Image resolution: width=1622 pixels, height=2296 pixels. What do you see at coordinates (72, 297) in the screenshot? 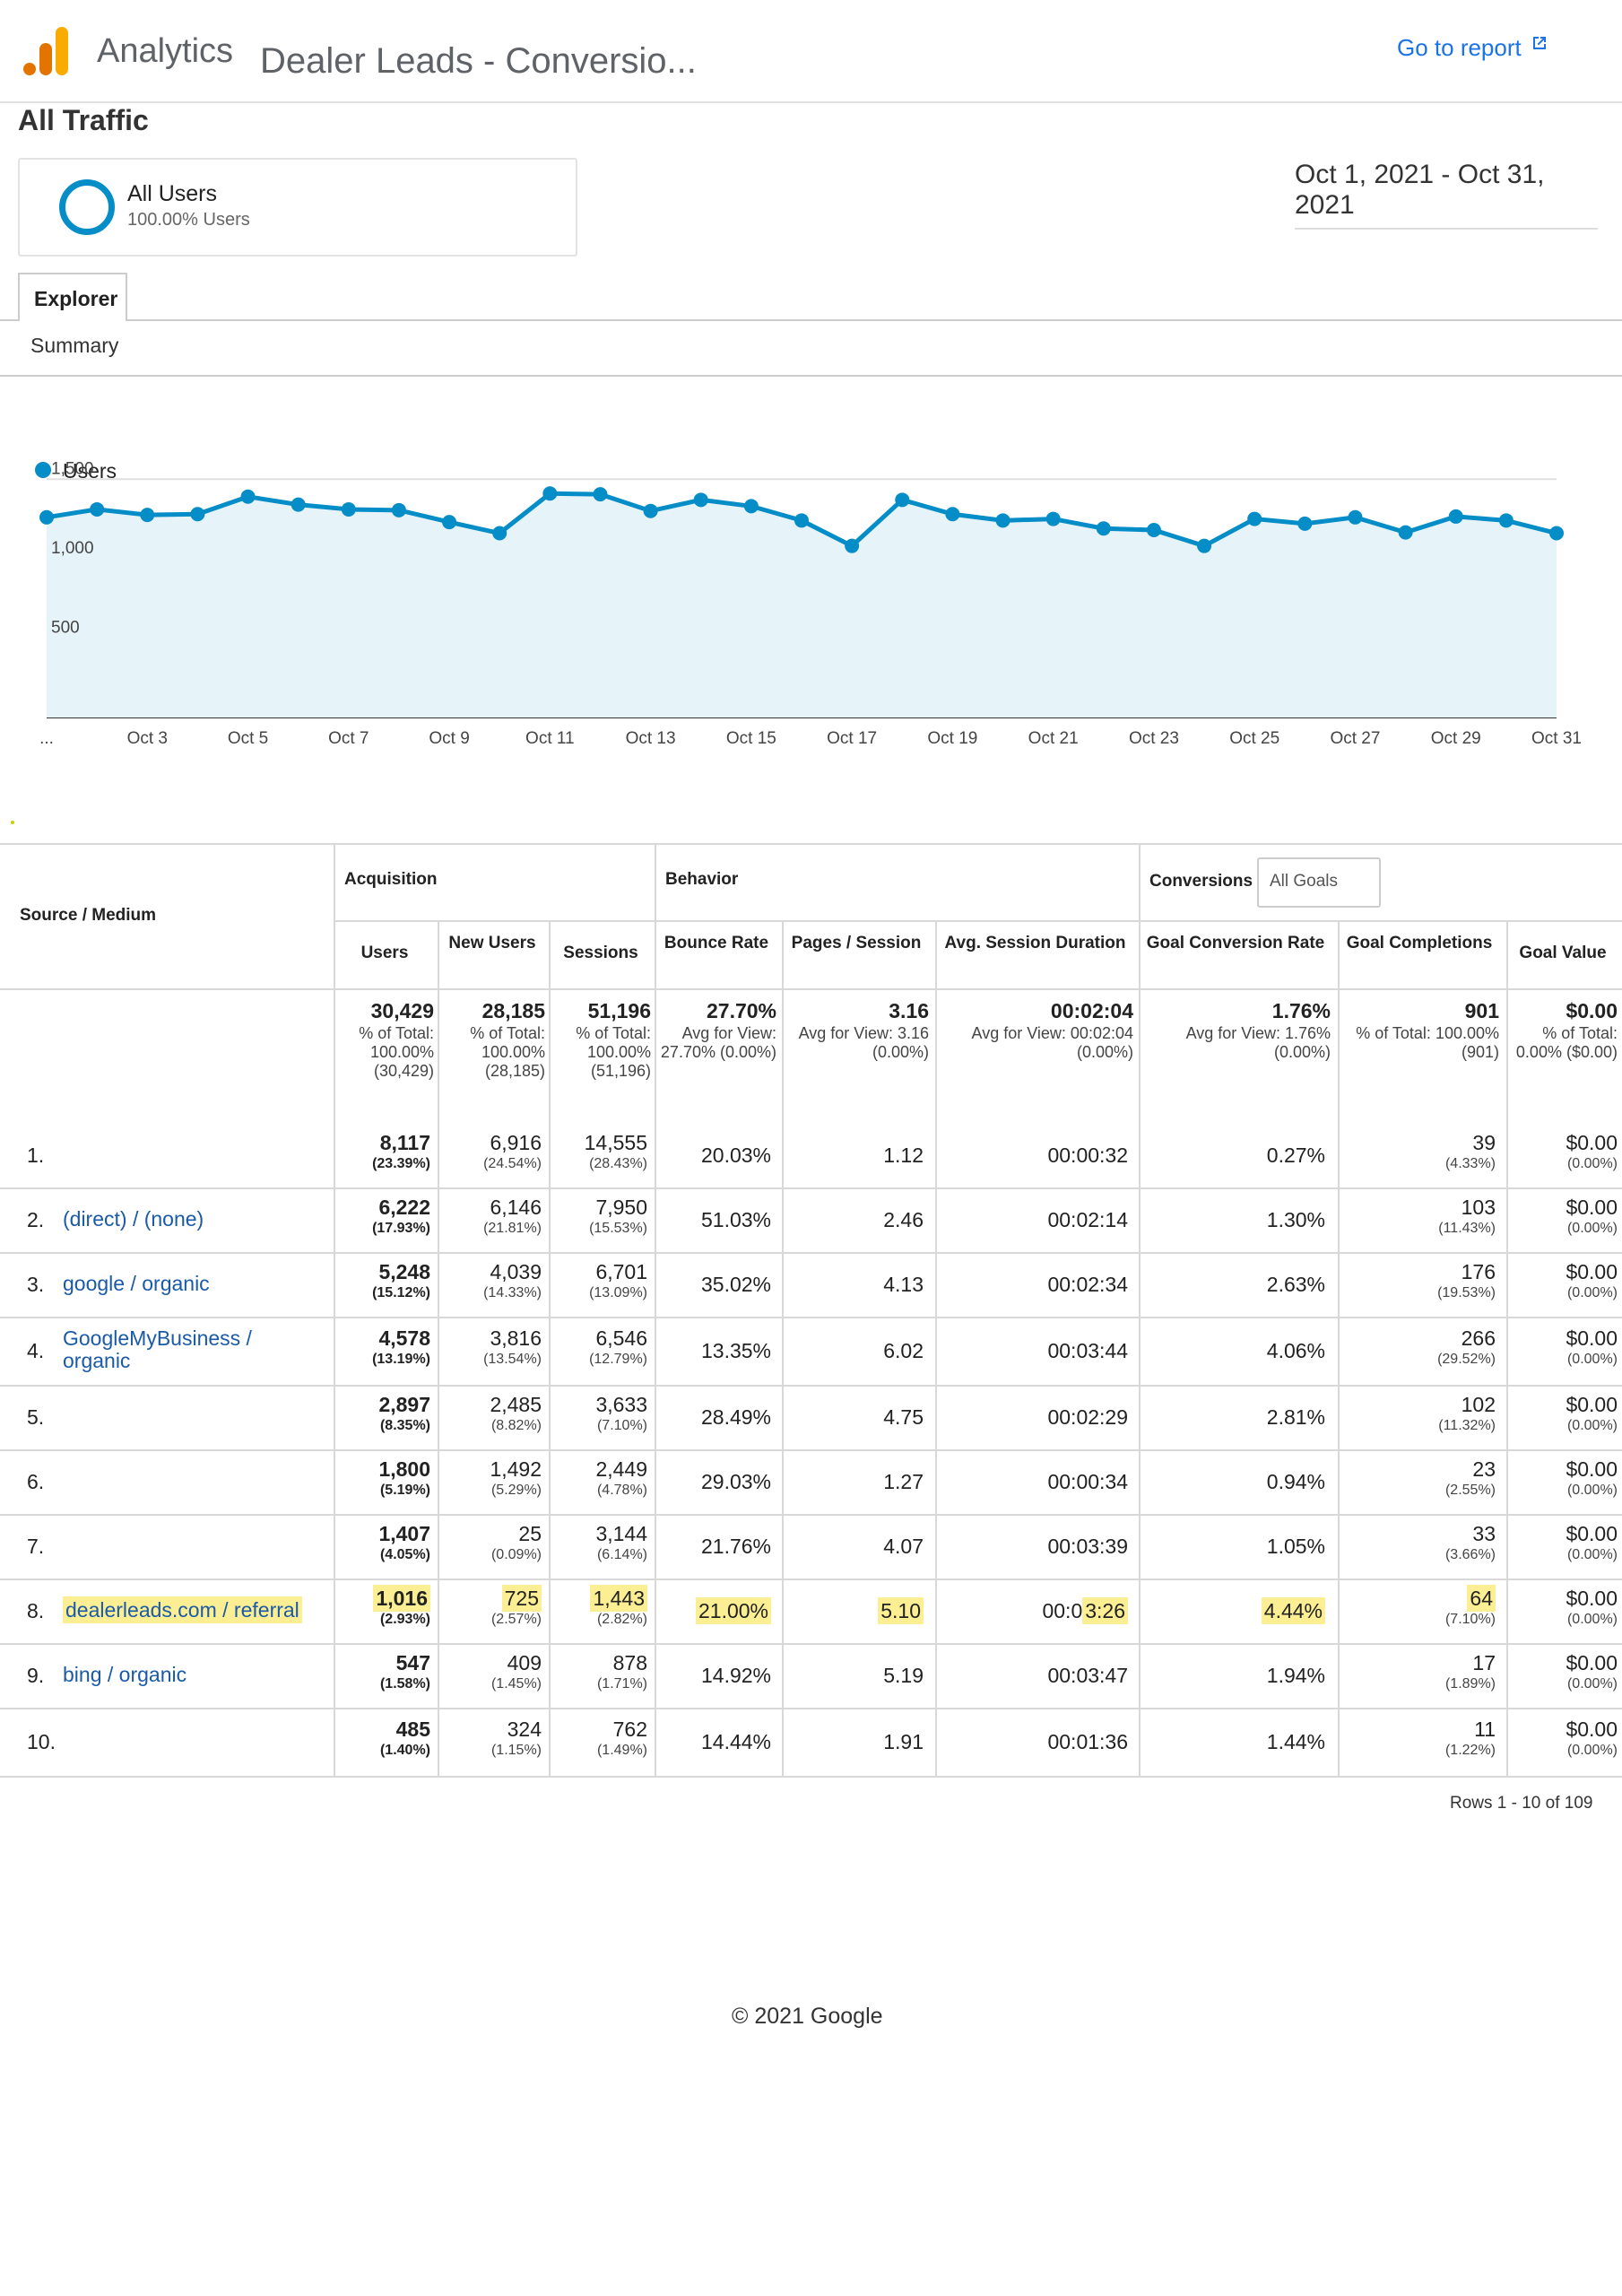
I see `tab-explorer: Explorer` at bounding box center [72, 297].